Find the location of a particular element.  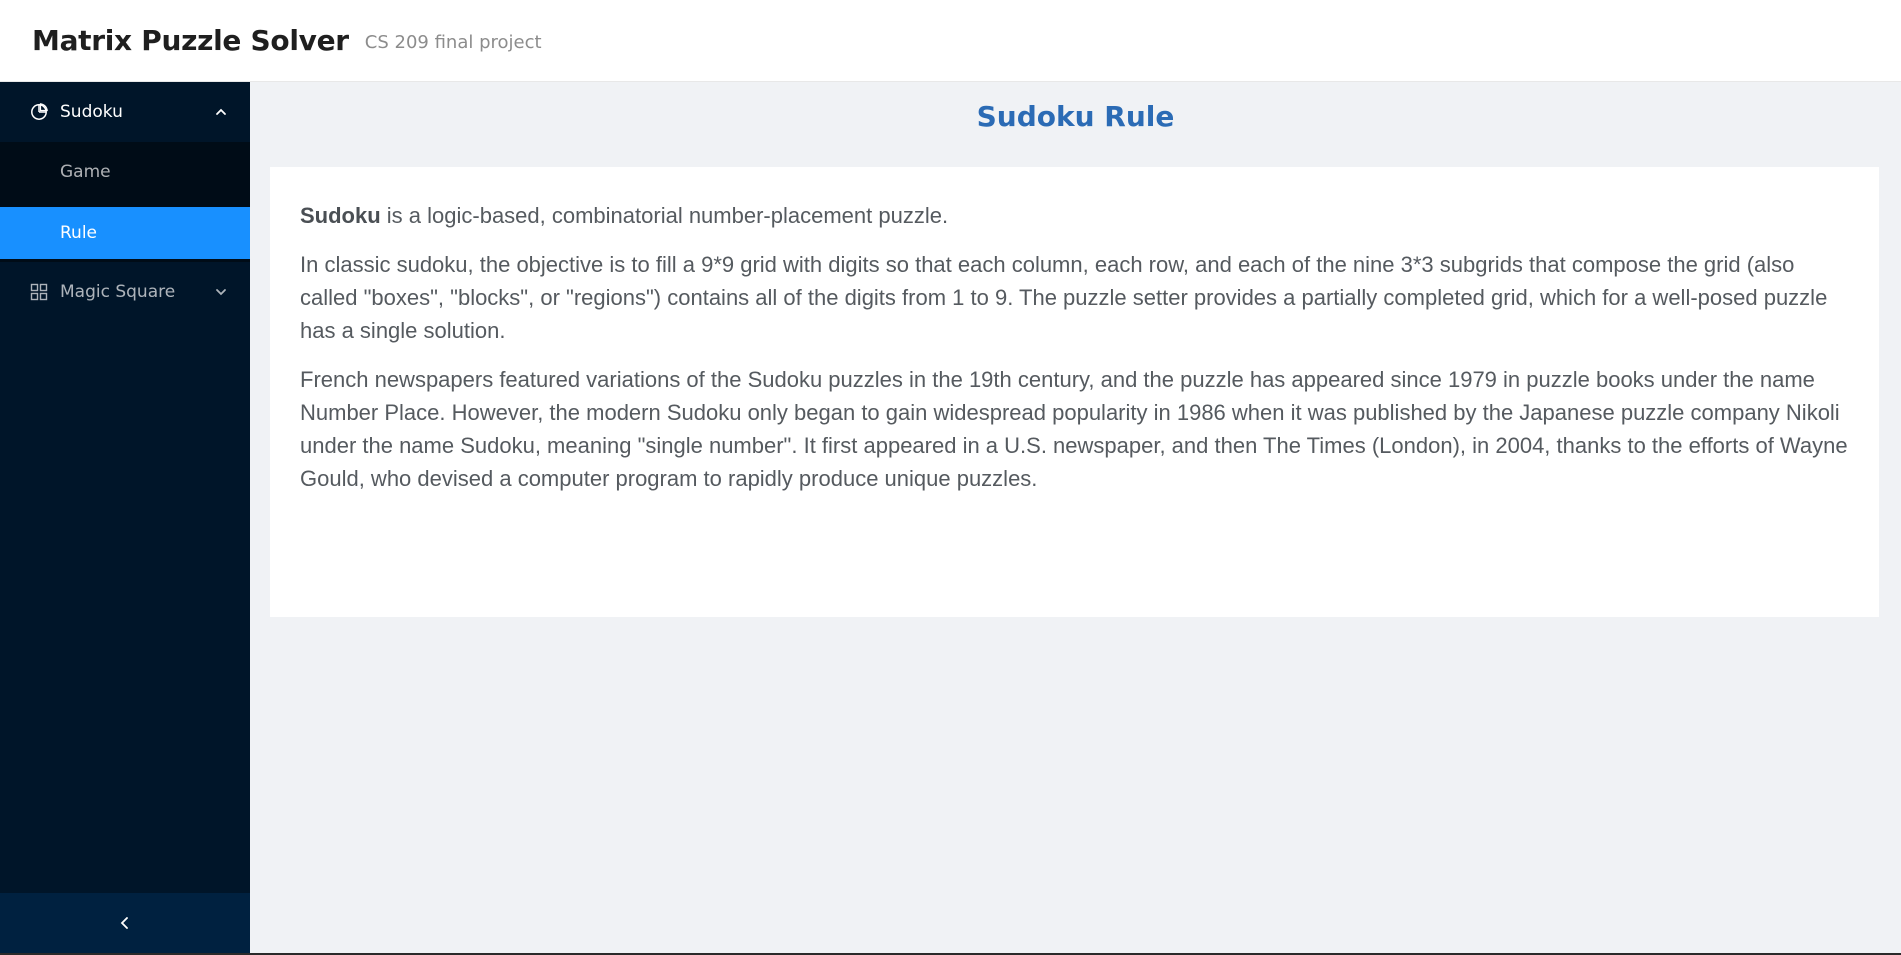

sidebar-item-rule: Rule is located at coordinates (125, 233).